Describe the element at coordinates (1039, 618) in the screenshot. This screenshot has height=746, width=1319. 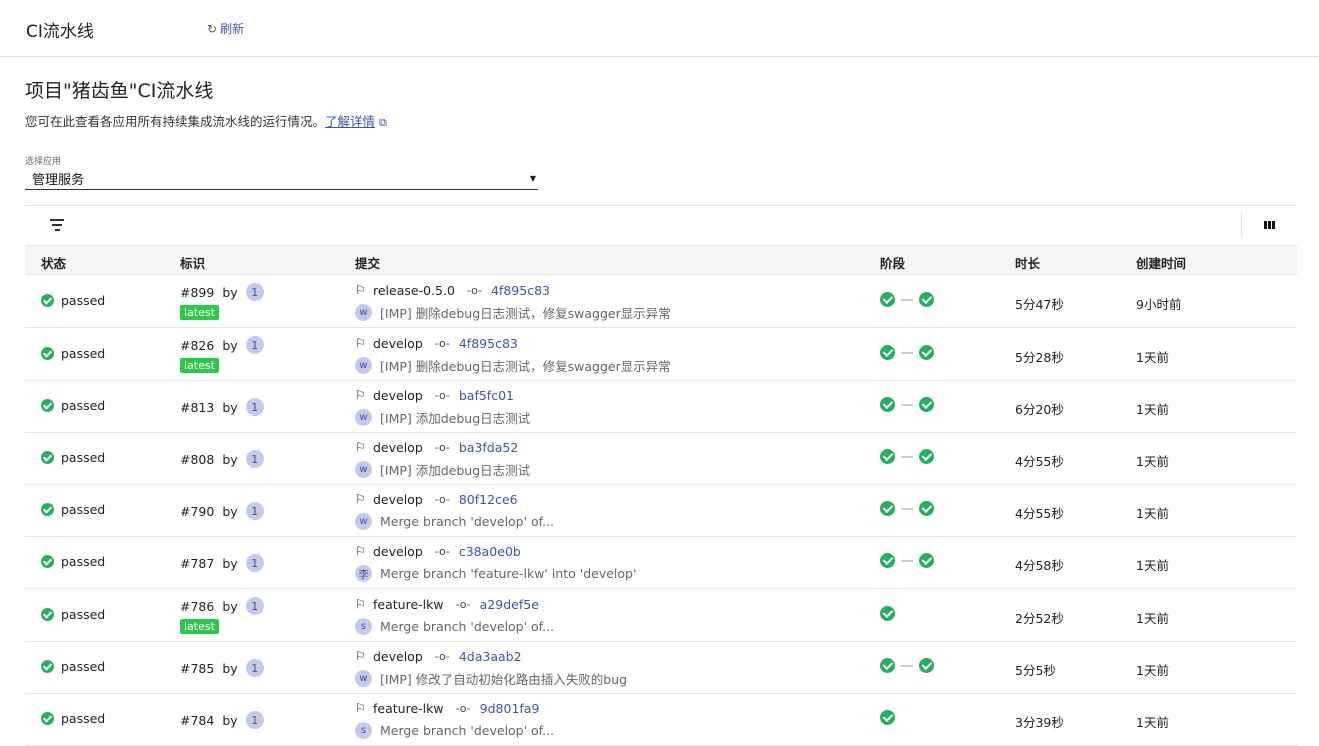
I see `duration: 2分52秒` at that location.